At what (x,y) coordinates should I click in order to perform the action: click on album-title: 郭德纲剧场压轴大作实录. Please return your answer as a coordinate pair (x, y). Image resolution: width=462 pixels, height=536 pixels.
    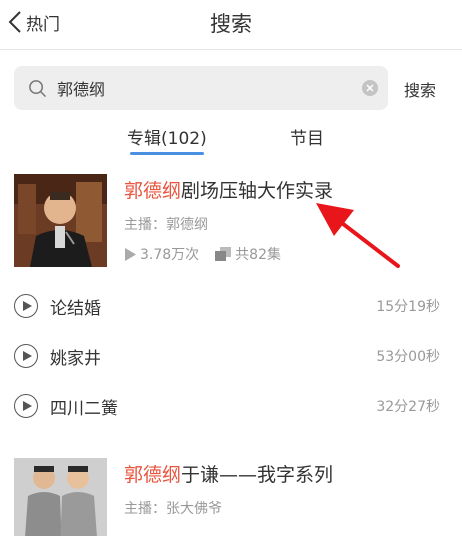
    Looking at the image, I should click on (228, 189).